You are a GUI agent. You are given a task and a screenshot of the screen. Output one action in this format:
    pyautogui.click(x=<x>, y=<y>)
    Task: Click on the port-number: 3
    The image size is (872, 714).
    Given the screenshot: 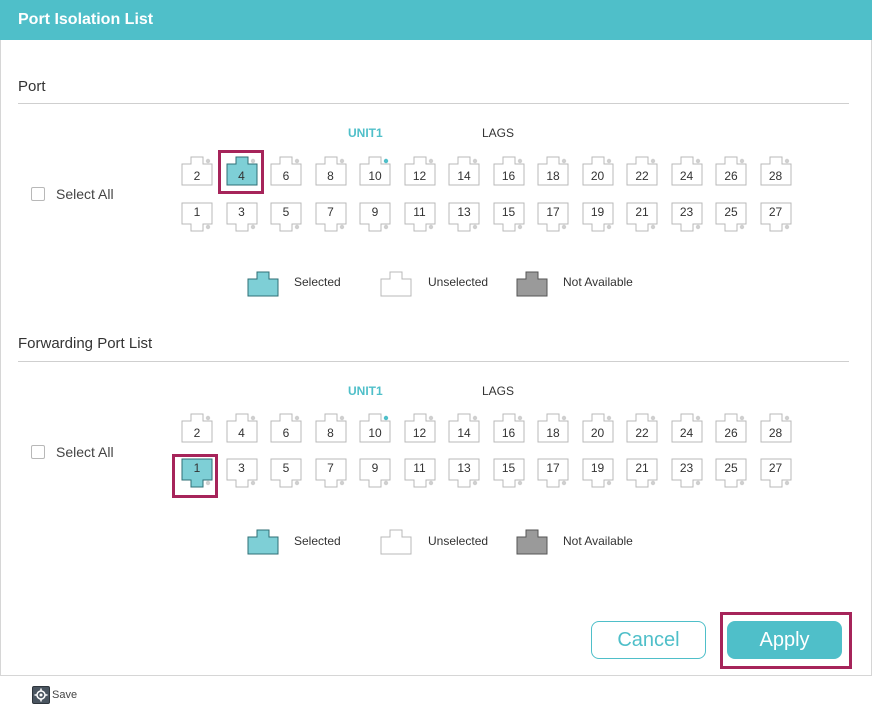 What is the action you would take?
    pyautogui.click(x=241, y=212)
    